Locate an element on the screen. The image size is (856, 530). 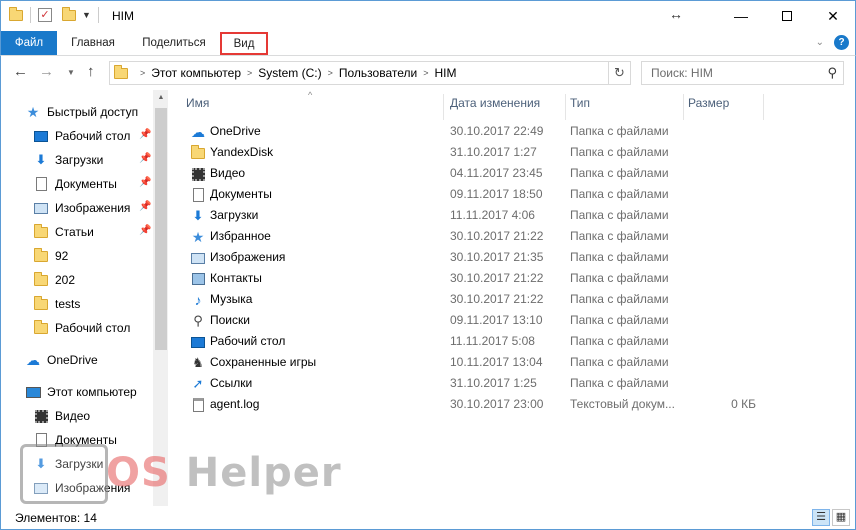
table-row: Видео 04.11.2017 23:45 Папка с файлами is located at coordinates (477, 173).